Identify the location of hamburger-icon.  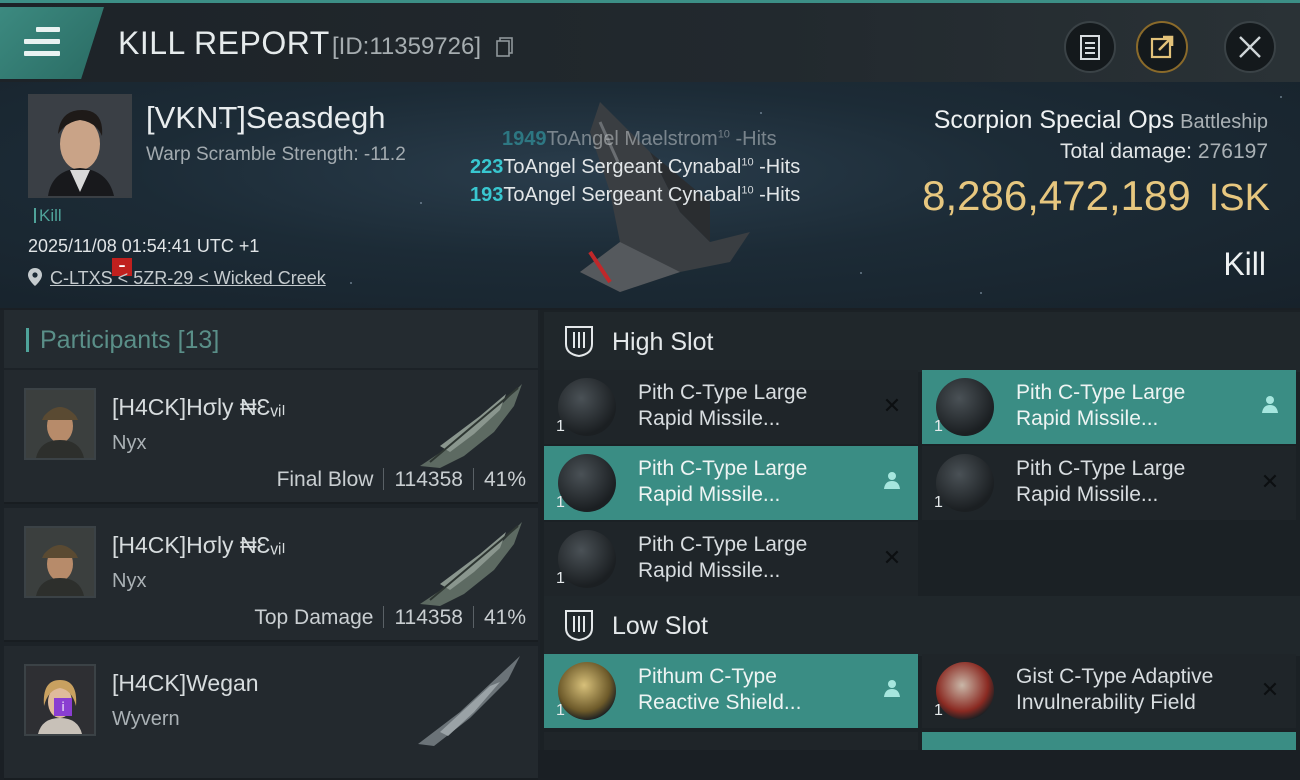
(42, 45).